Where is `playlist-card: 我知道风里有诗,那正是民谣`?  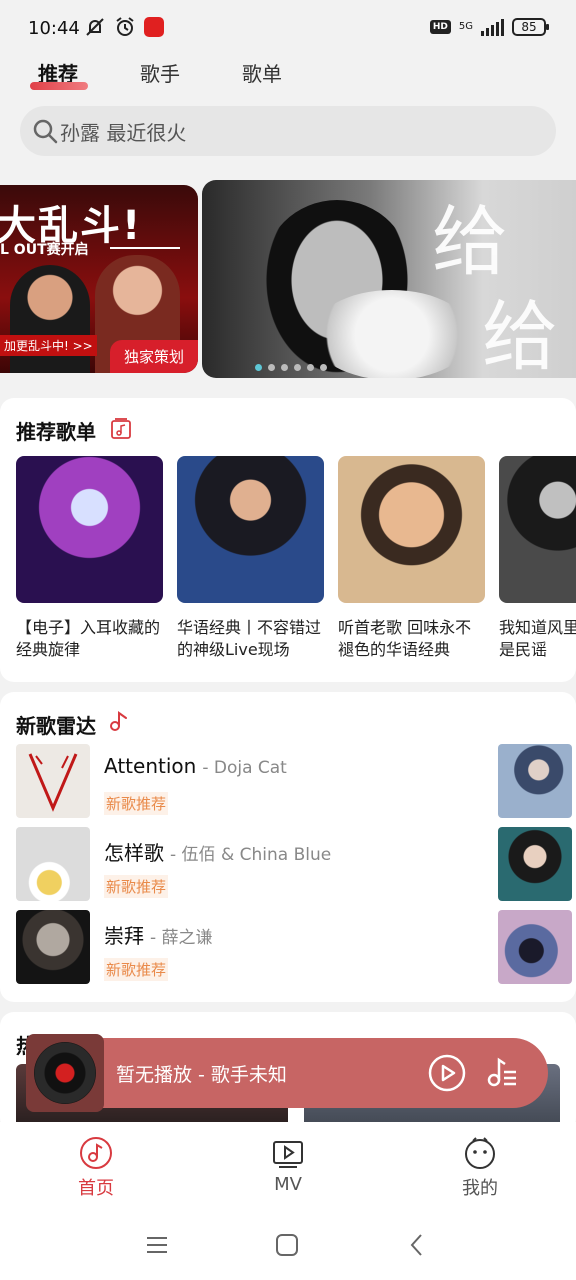 playlist-card: 我知道风里有诗,那正是民谣 is located at coordinates (537, 558).